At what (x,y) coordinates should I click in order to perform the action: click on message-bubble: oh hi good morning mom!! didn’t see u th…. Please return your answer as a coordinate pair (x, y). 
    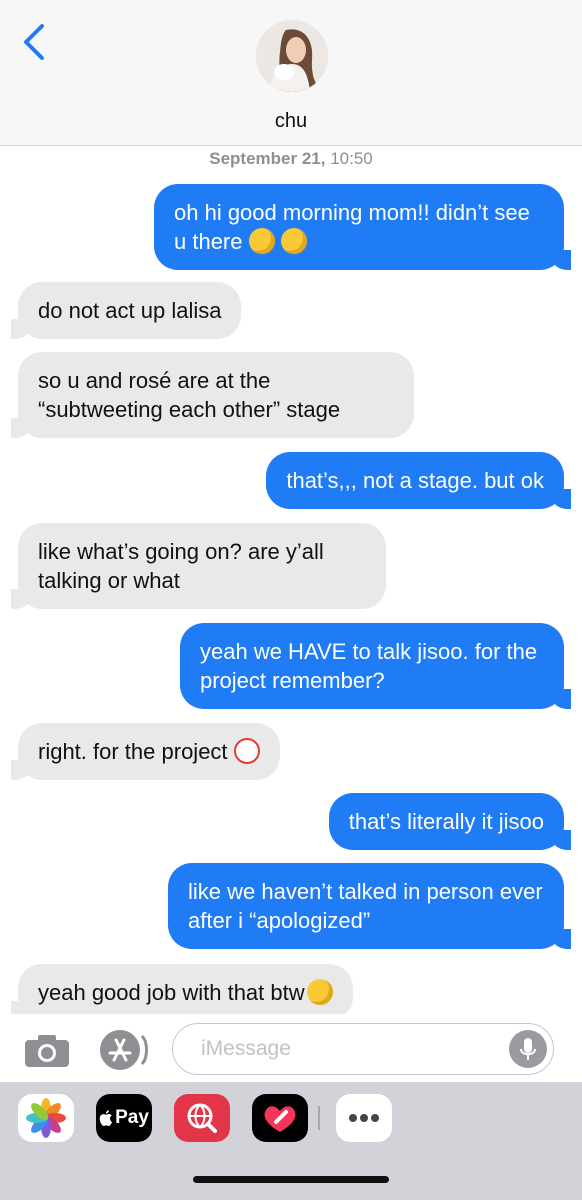
    Looking at the image, I should click on (362, 227).